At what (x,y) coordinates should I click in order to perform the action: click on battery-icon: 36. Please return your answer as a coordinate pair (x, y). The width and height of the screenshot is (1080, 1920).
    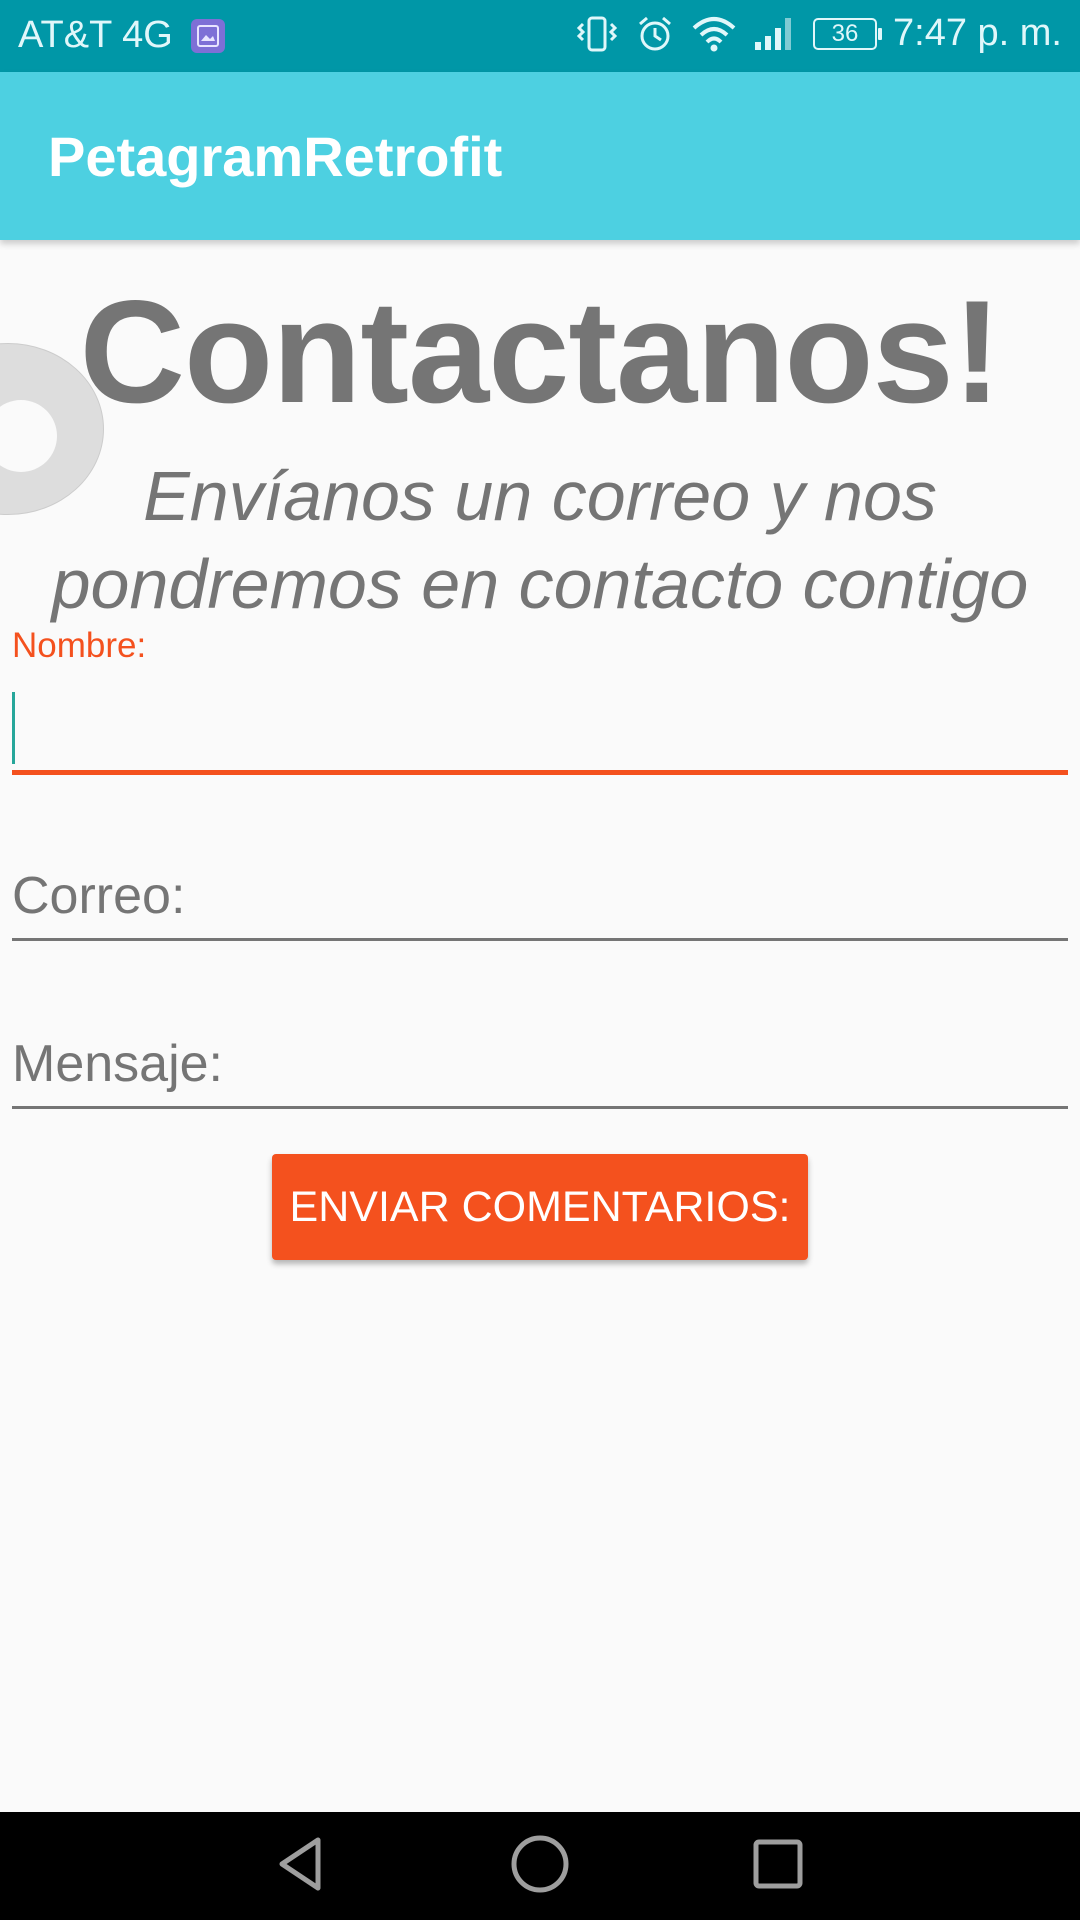
    Looking at the image, I should click on (848, 33).